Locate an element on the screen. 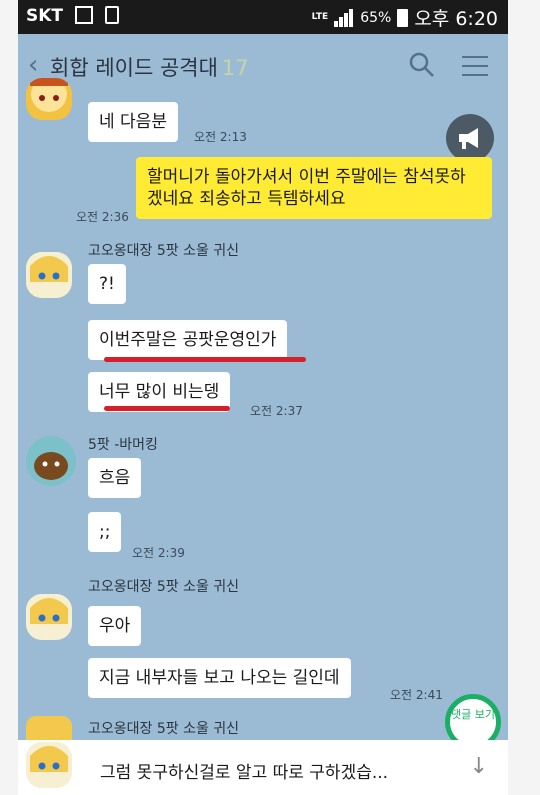 The image size is (540, 795). menu-icon is located at coordinates (475, 66).